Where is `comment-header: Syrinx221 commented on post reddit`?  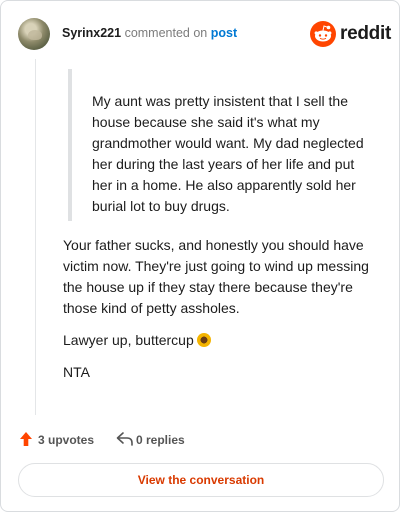 comment-header: Syrinx221 commented on post reddit is located at coordinates (203, 34).